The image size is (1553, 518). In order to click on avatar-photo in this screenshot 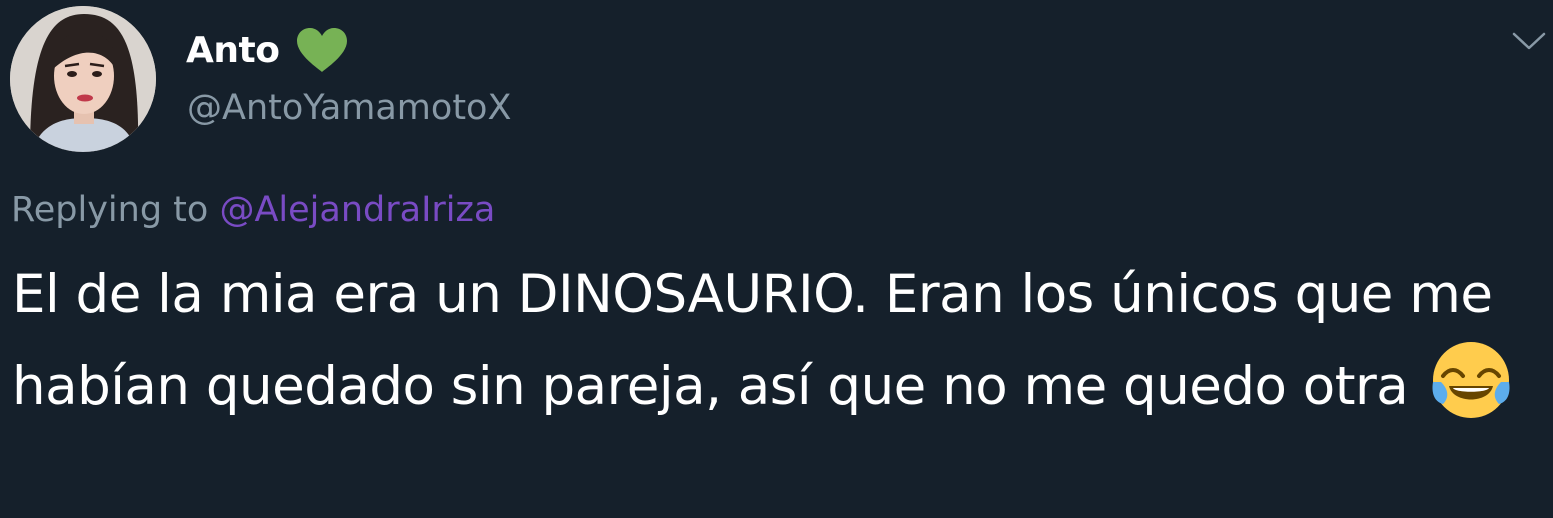, I will do `click(83, 79)`.